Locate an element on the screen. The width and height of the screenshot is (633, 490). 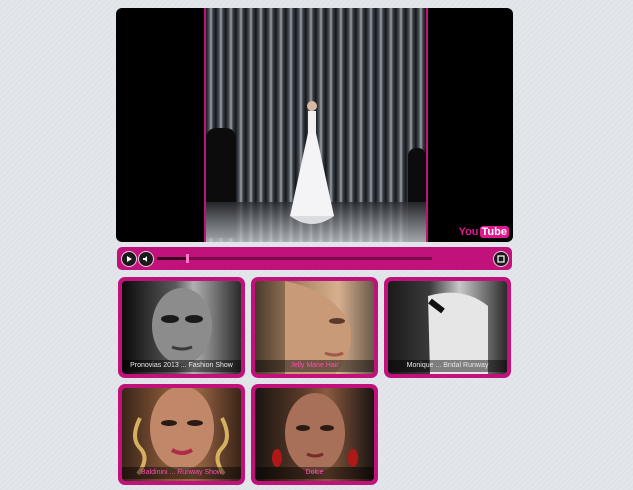
video-thumbnail: Jelly Mane Hair is located at coordinates (314, 327).